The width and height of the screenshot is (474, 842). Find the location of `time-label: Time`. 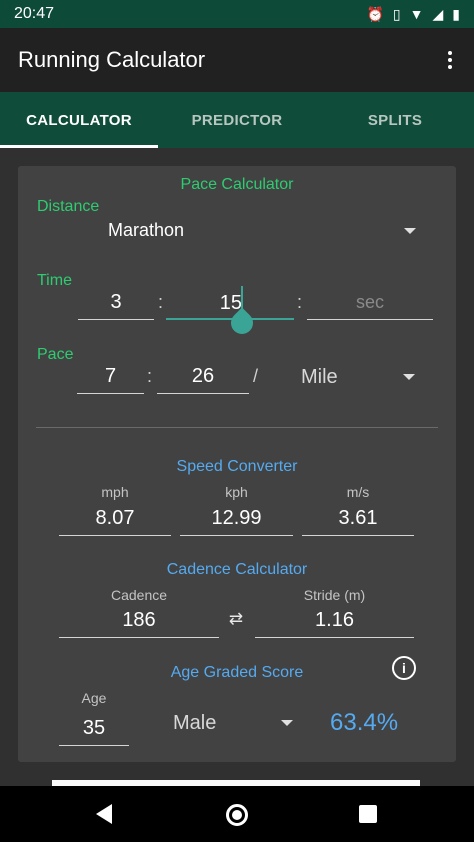

time-label: Time is located at coordinates (54, 280).